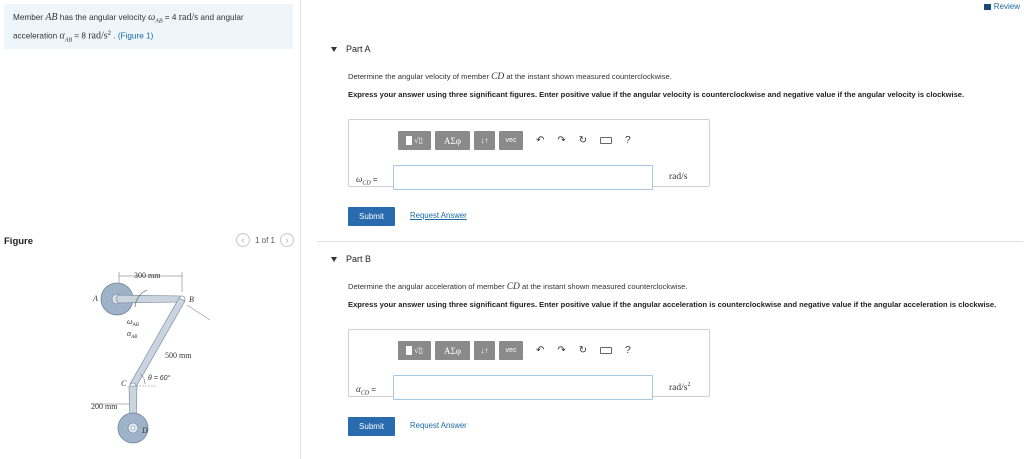 The height and width of the screenshot is (459, 1024). I want to click on part-a-request-answer-link: Request Answer, so click(438, 215).